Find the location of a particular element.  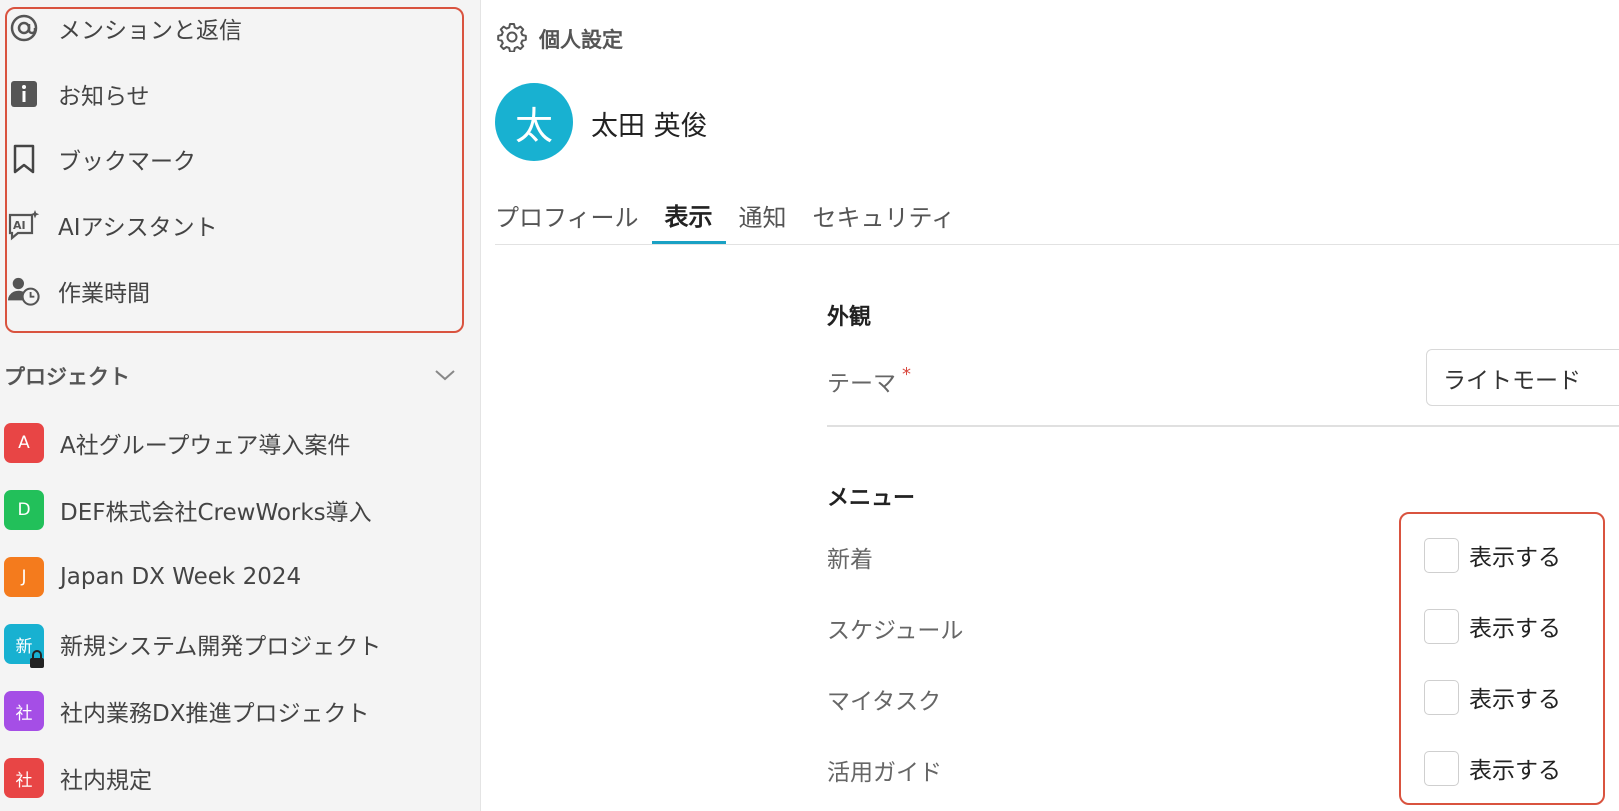

svg-text: AI is located at coordinates (19, 225).